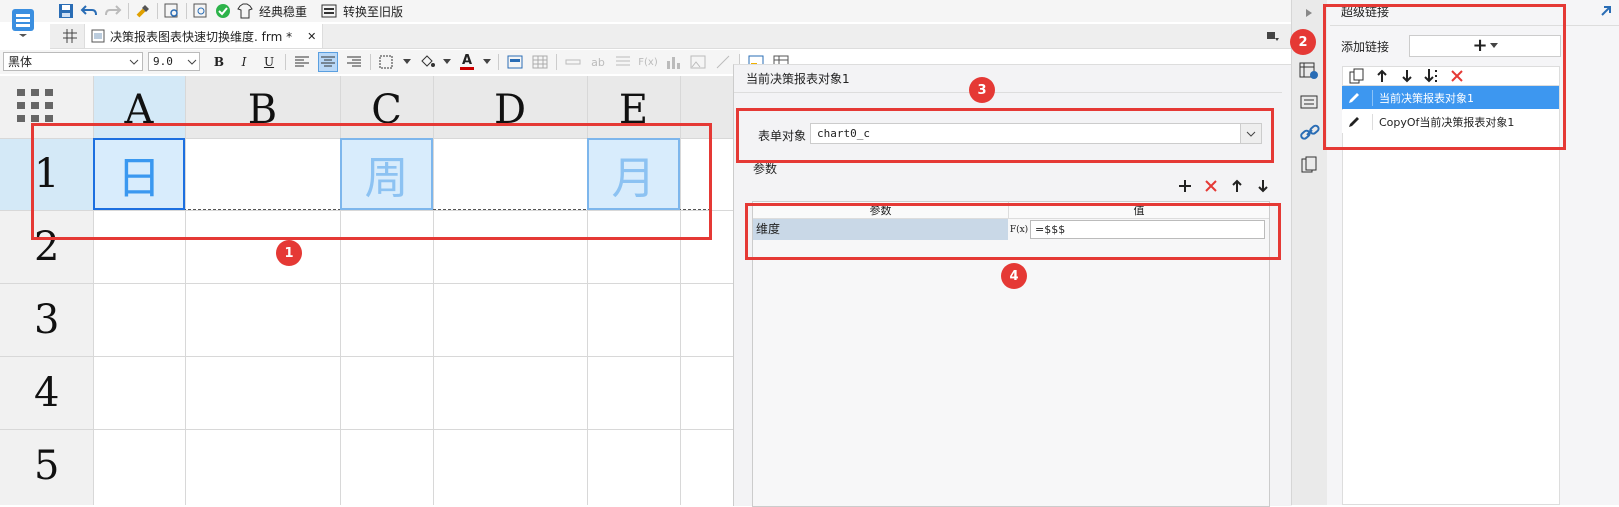  Describe the element at coordinates (500, 62) in the screenshot. I see `format-buttons: B I U A ab F(x)` at that location.